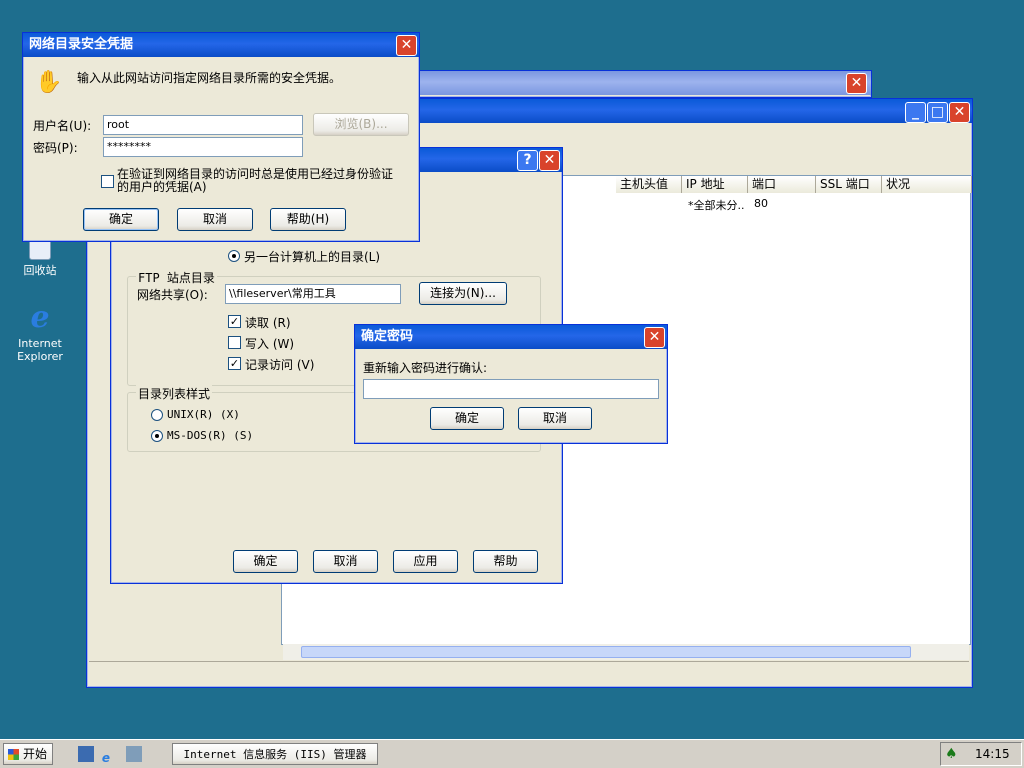  I want to click on confirm-titlebar: 确定密码, so click(511, 337).